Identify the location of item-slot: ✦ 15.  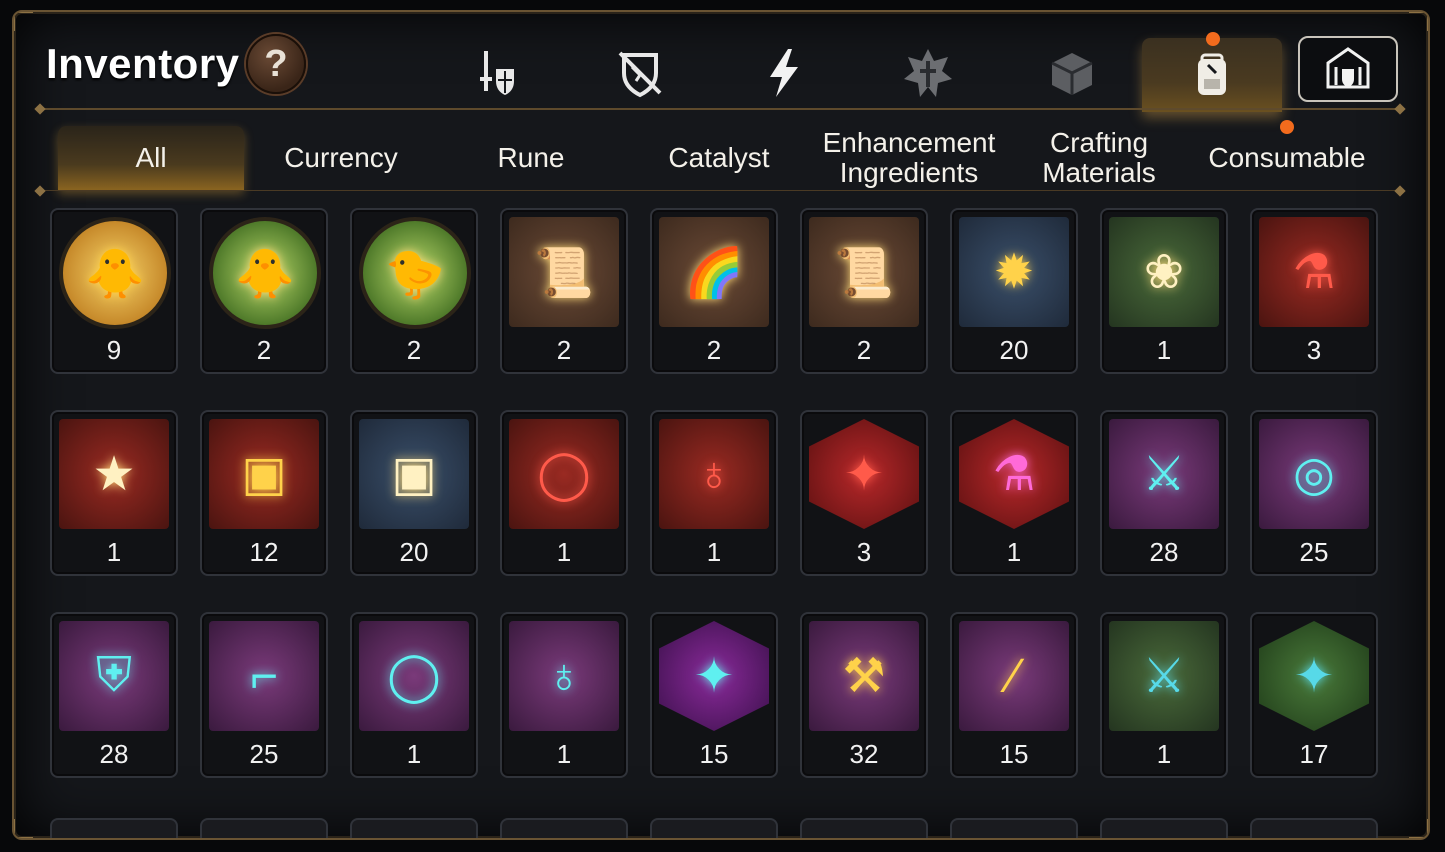
(714, 695).